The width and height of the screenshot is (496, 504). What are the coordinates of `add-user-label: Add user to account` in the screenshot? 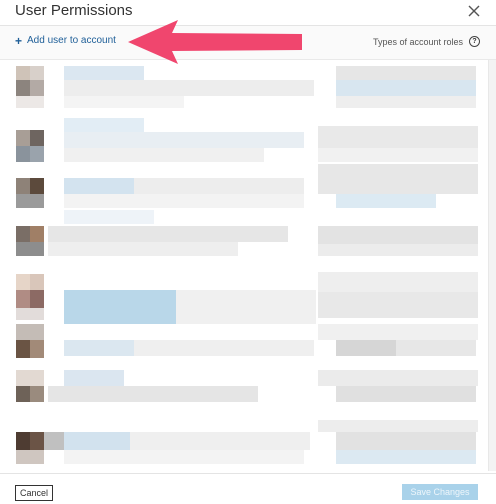 It's located at (71, 40).